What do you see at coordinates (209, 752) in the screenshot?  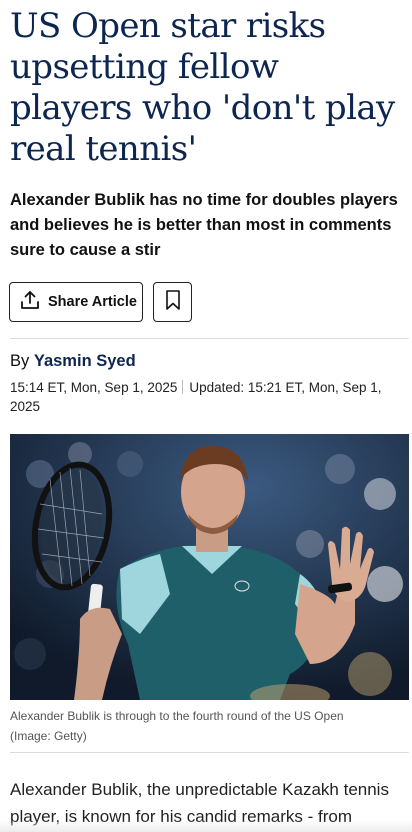 I see `caption-divider` at bounding box center [209, 752].